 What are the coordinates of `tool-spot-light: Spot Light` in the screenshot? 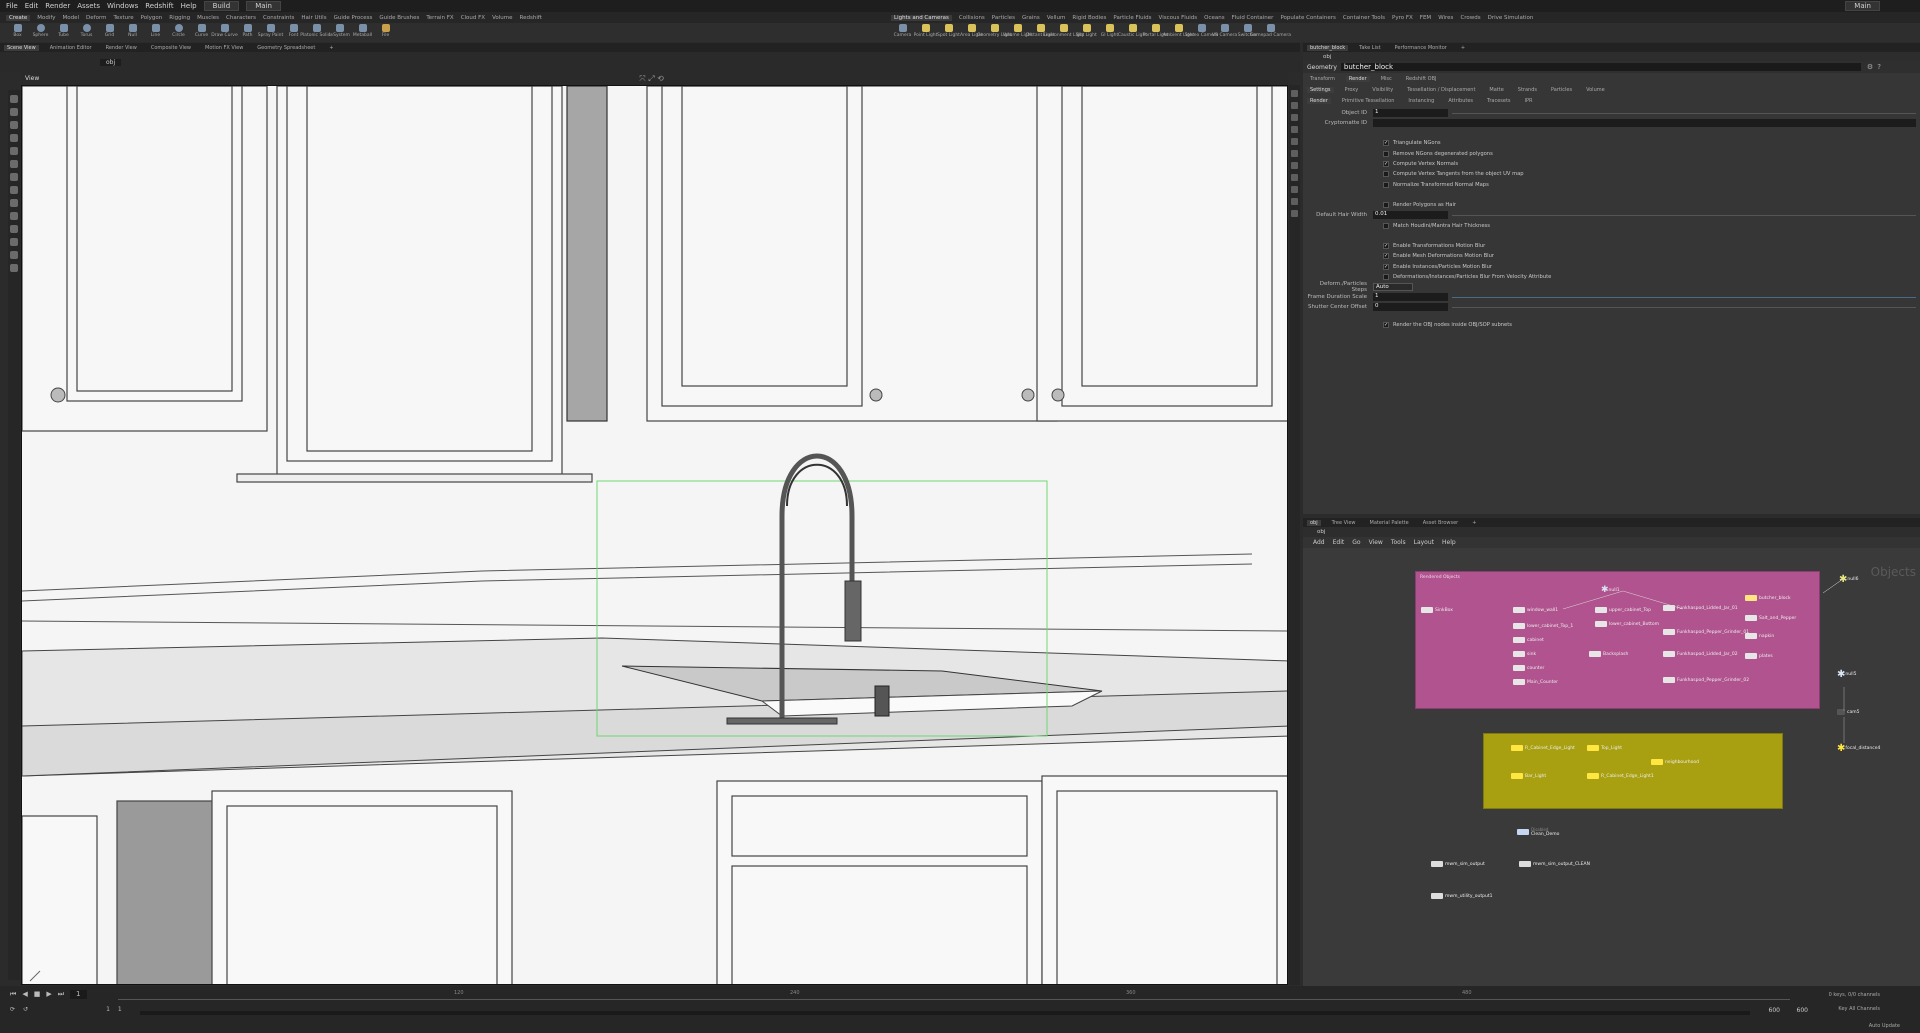 It's located at (948, 30).